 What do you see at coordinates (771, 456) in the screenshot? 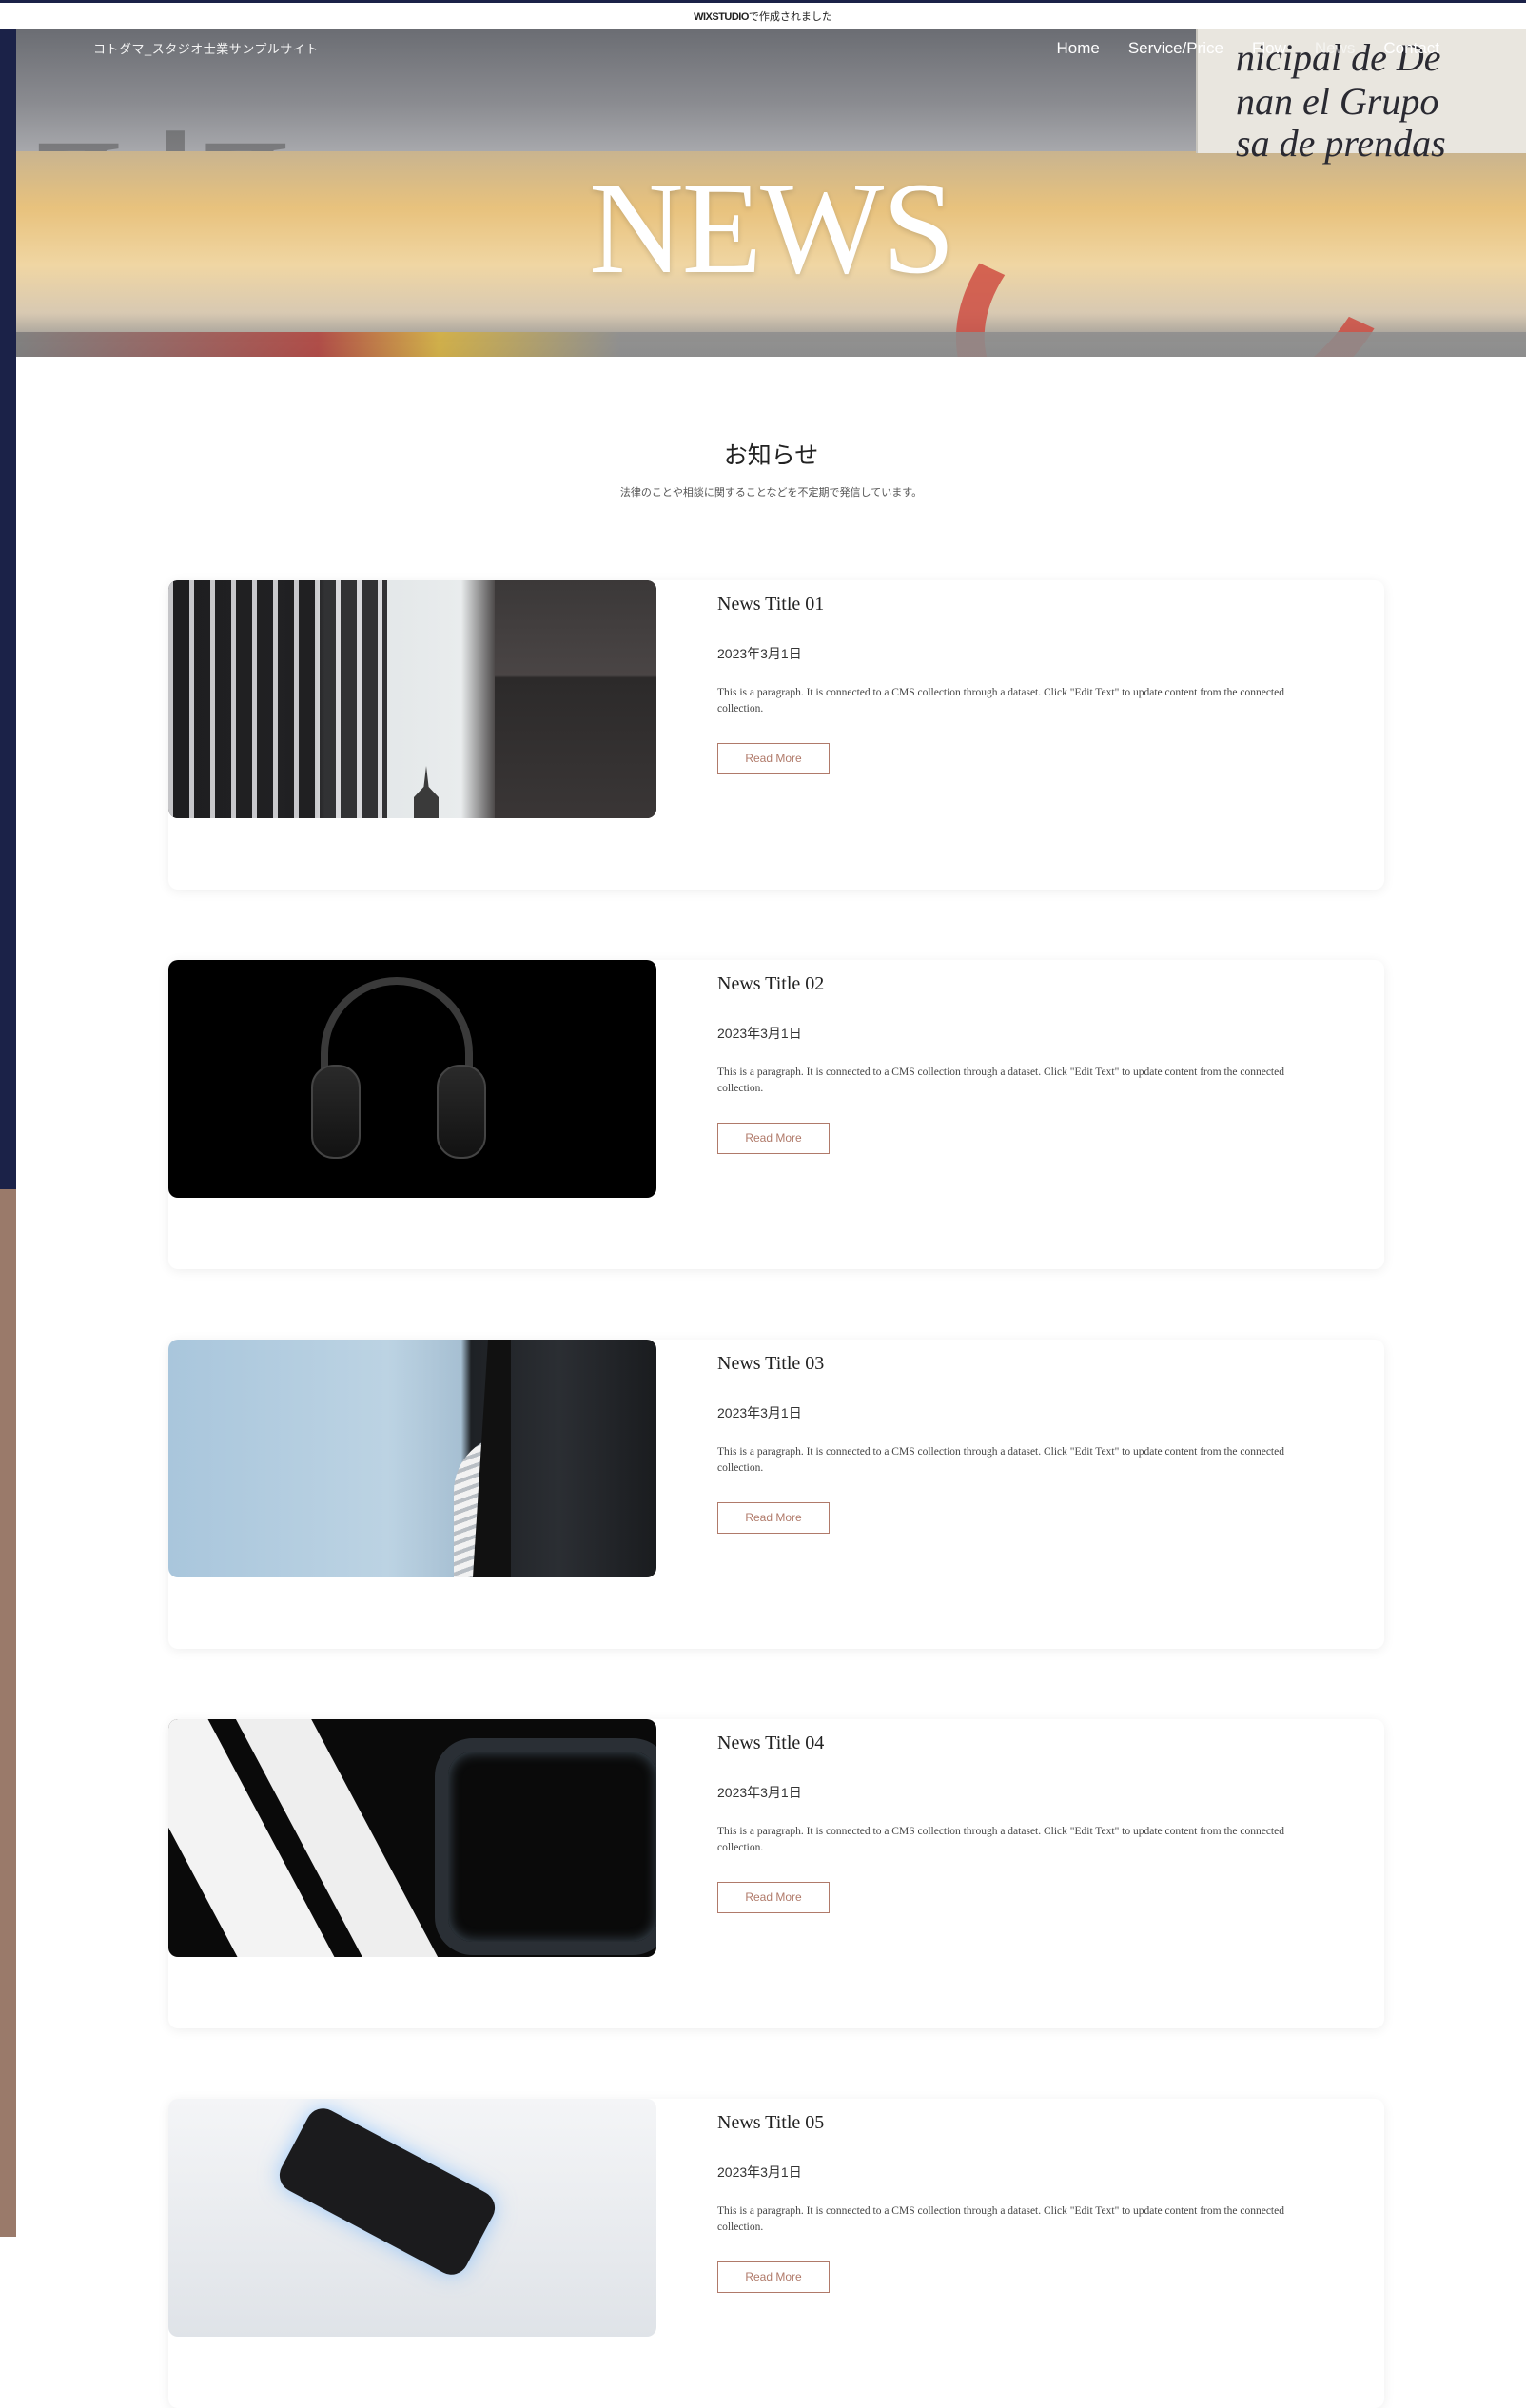
I see `section-title: お知らせ` at bounding box center [771, 456].